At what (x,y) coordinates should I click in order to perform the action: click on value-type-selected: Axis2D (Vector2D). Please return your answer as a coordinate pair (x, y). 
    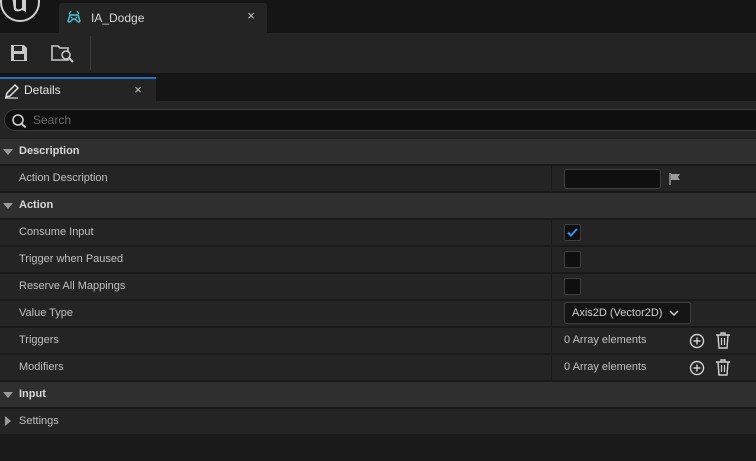
    Looking at the image, I should click on (617, 313).